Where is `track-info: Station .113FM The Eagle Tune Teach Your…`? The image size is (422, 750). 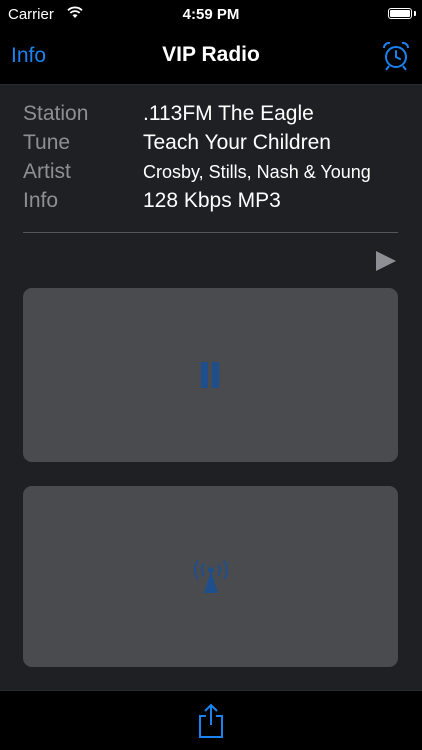 track-info: Station .113FM The Eagle Tune Teach Your… is located at coordinates (213, 158).